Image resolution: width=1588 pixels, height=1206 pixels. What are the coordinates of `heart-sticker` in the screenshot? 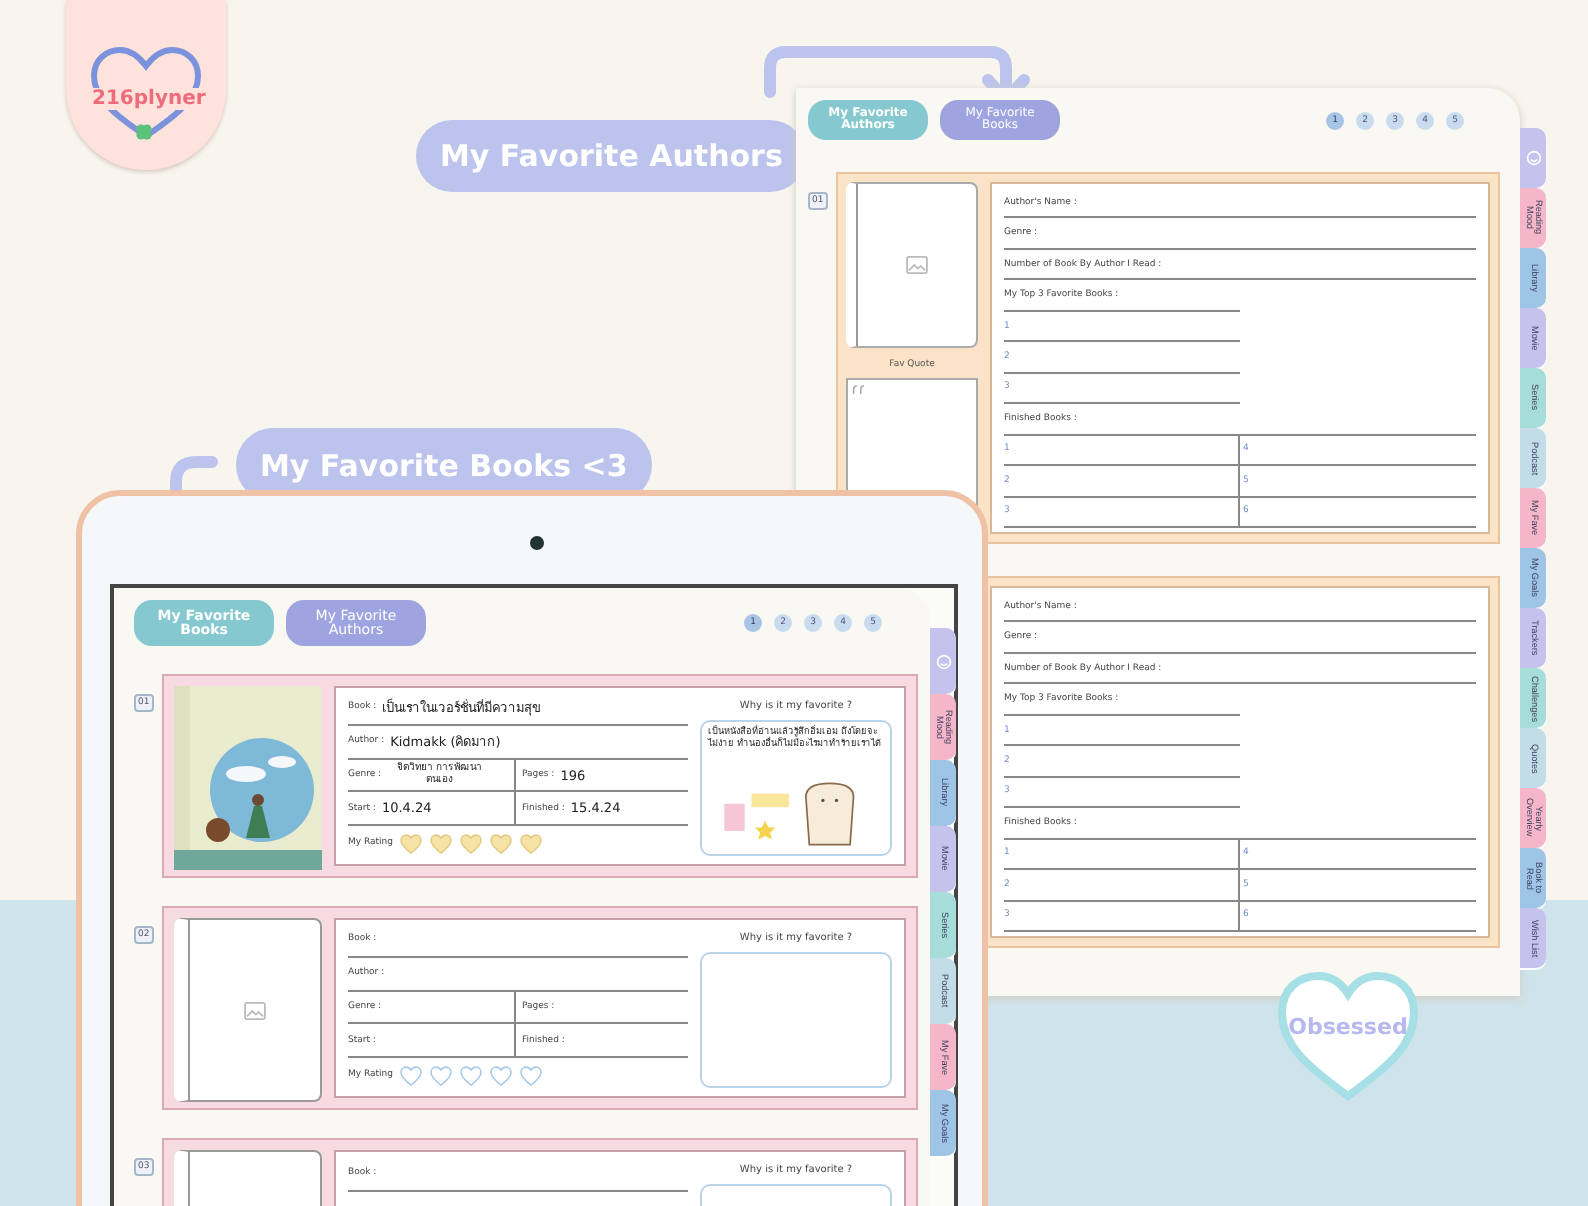 It's located at (1348, 1036).